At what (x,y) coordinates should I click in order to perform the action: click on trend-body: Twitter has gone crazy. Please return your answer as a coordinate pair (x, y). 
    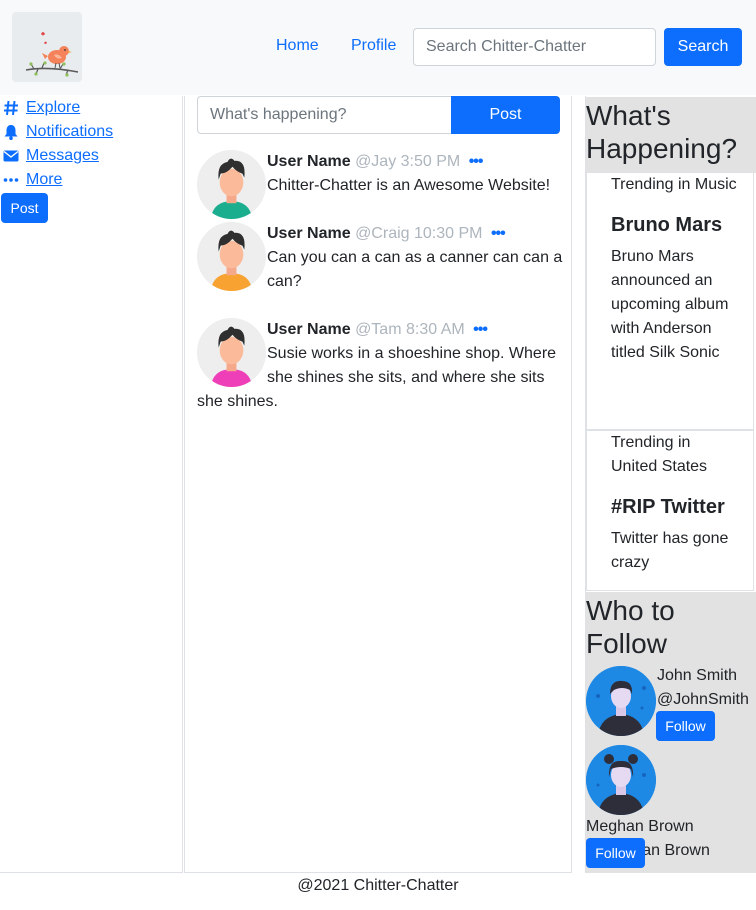
    Looking at the image, I should click on (670, 550).